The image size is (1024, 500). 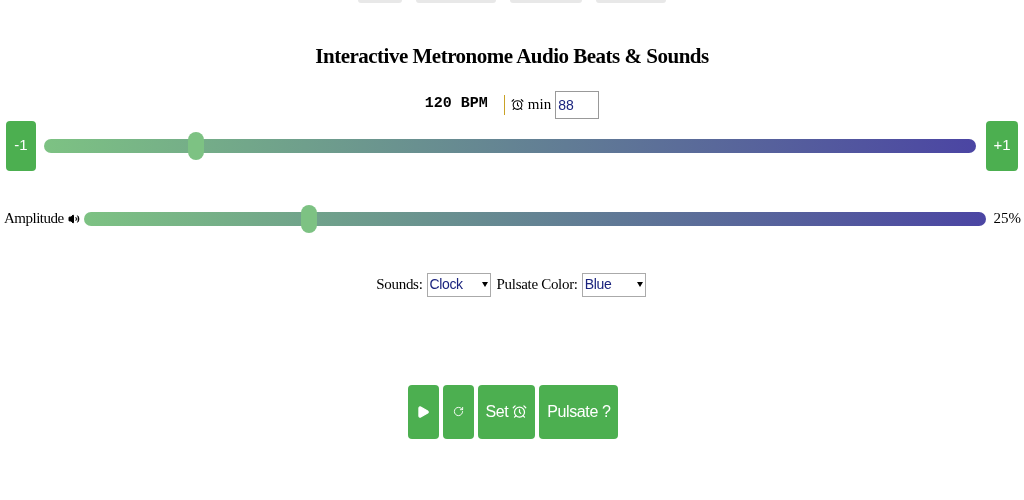 I want to click on select-label: Sounds:, so click(x=399, y=285).